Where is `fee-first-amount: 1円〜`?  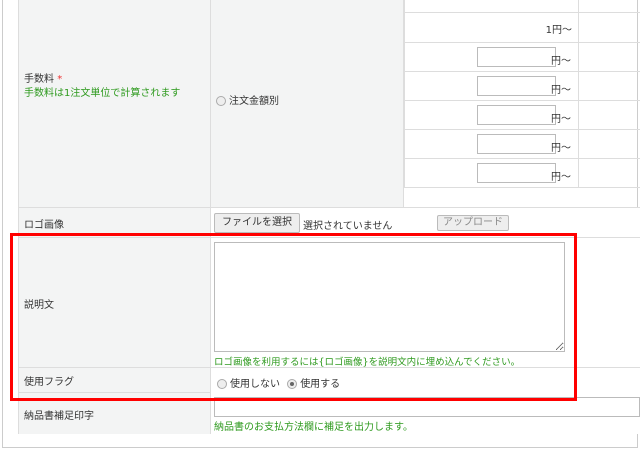 fee-first-amount: 1円〜 is located at coordinates (558, 30).